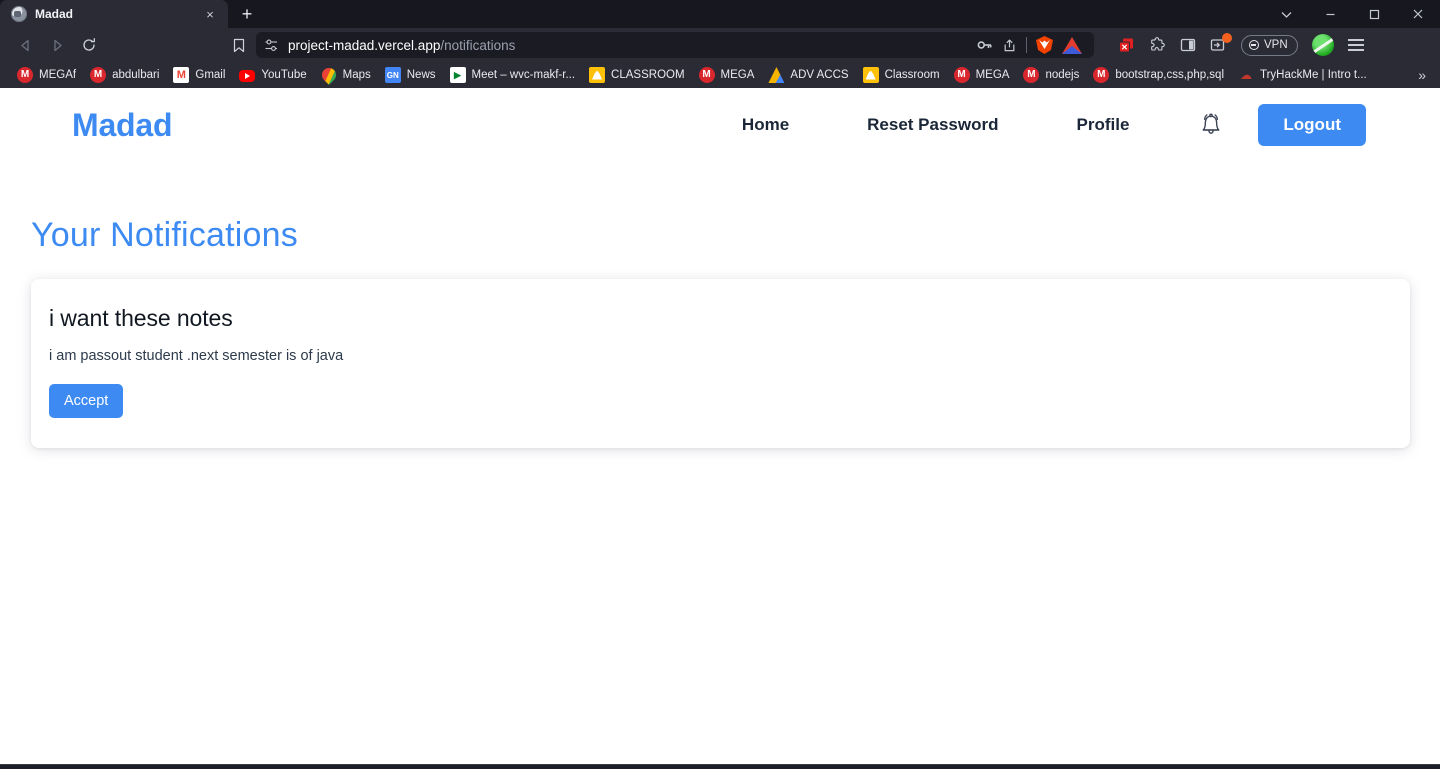  Describe the element at coordinates (392, 75) in the screenshot. I see `news-icon: GN` at that location.